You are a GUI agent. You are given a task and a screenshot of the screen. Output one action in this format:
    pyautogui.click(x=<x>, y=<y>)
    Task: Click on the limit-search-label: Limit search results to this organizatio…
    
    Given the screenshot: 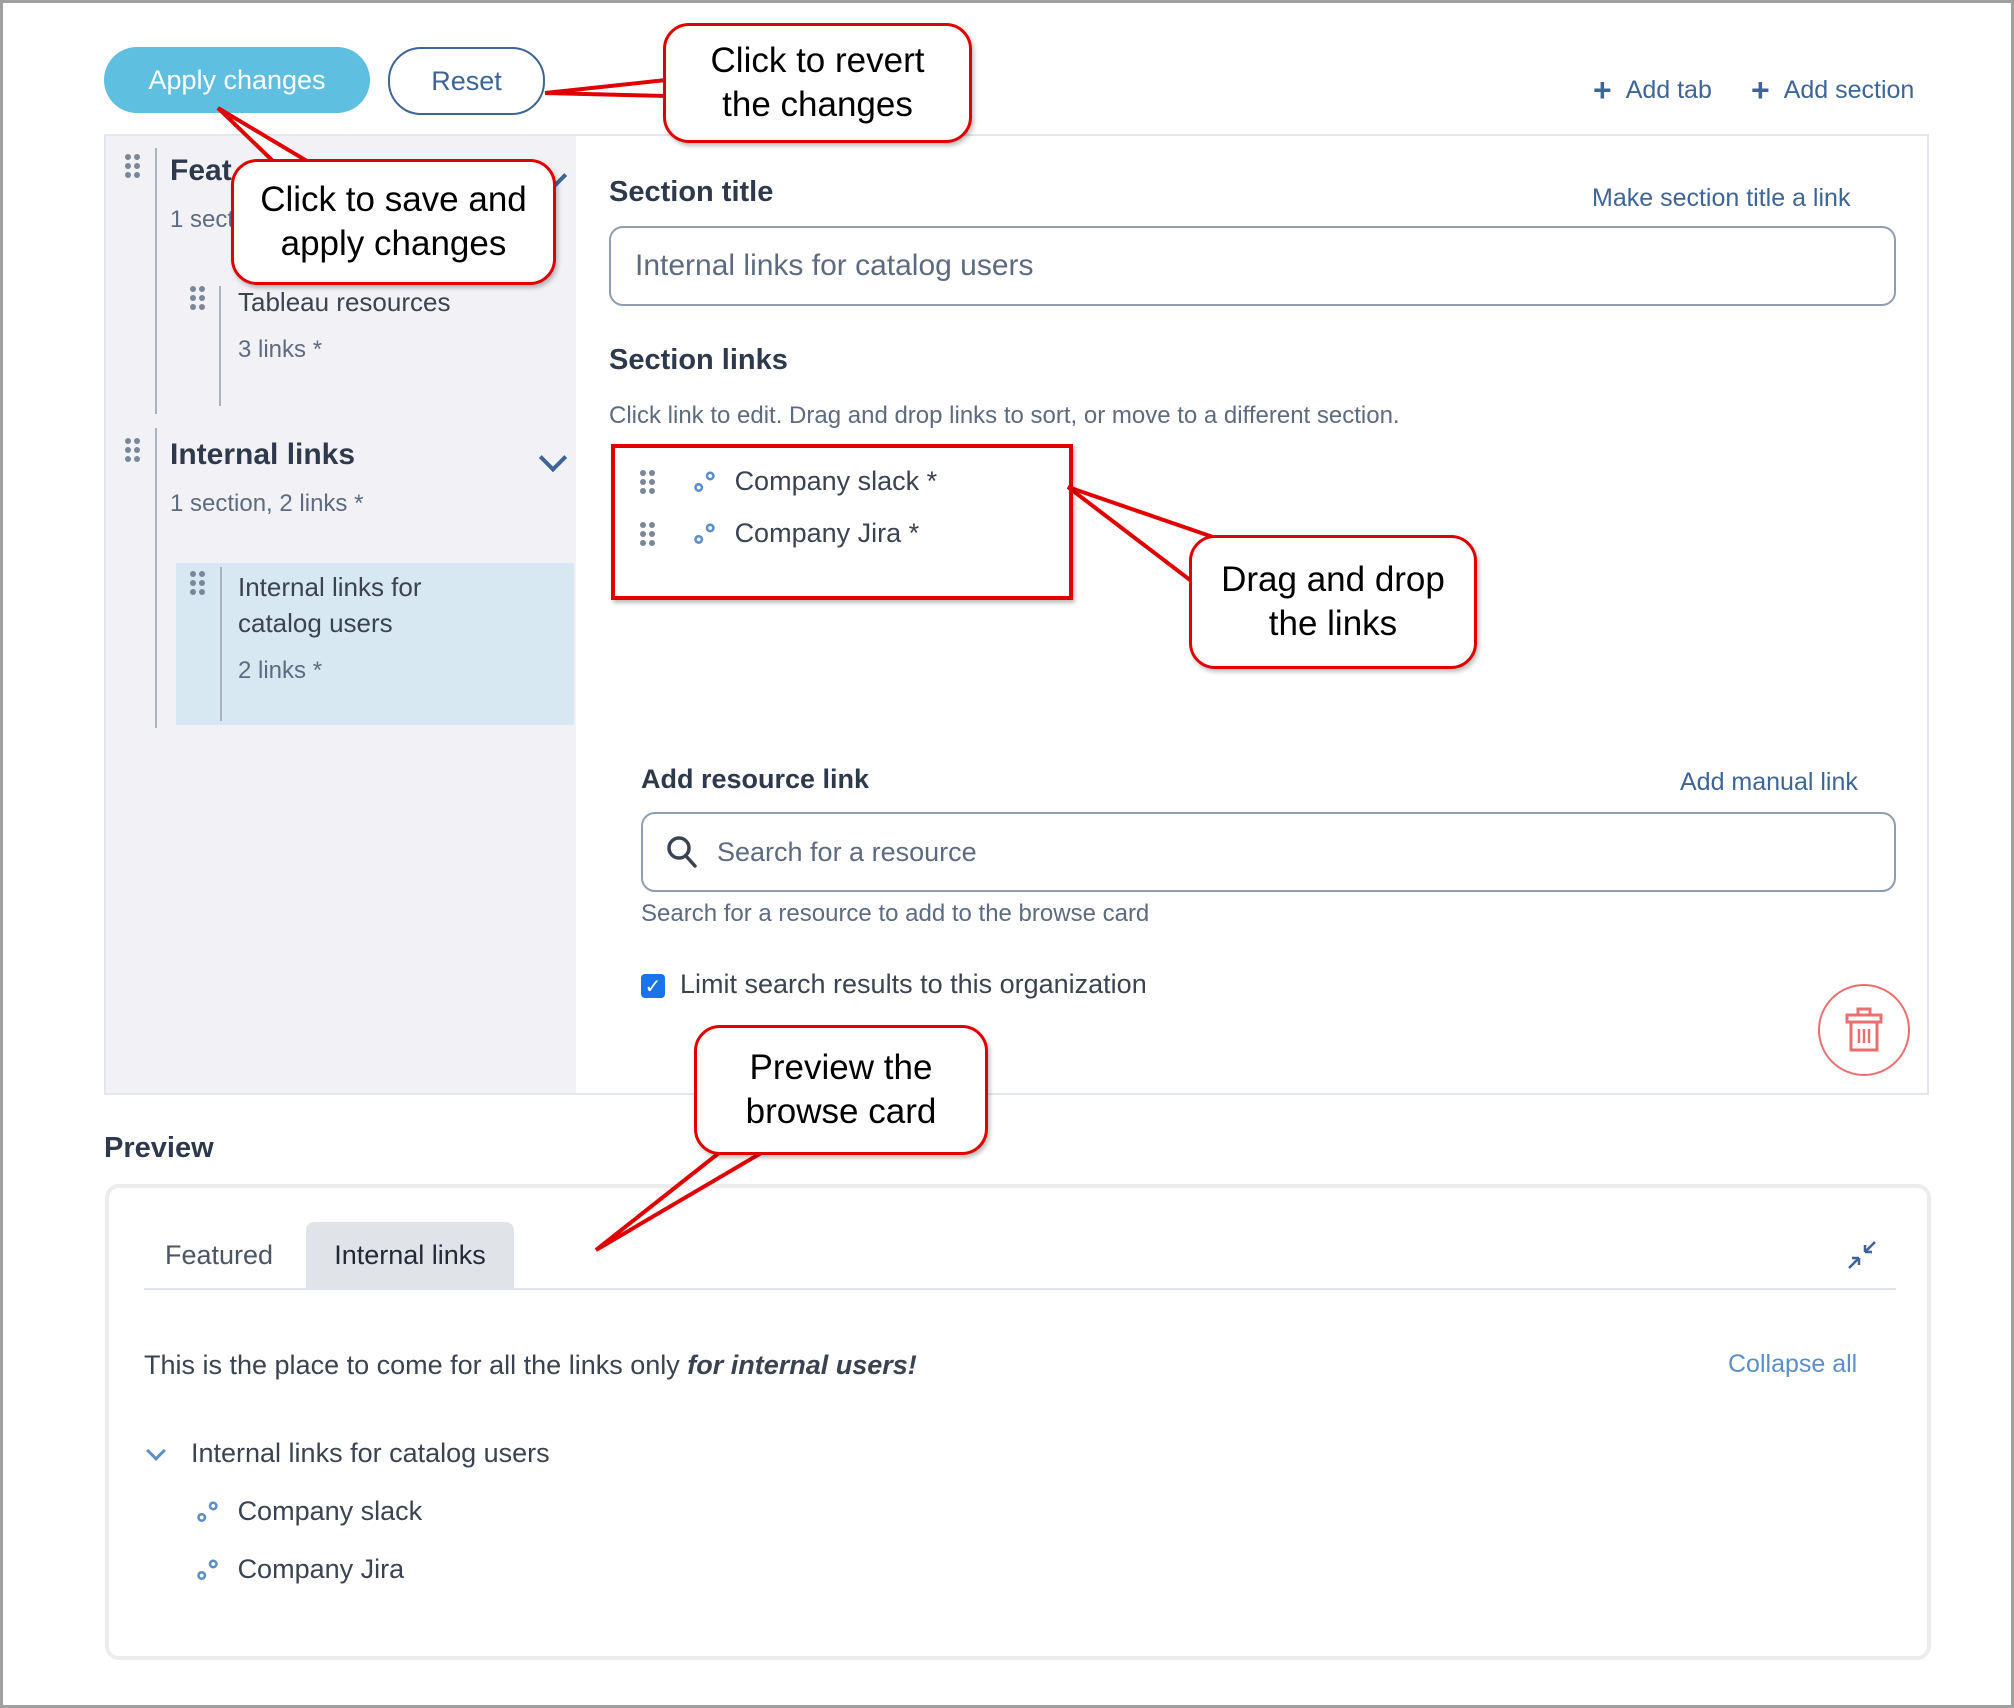 What is the action you would take?
    pyautogui.click(x=913, y=984)
    